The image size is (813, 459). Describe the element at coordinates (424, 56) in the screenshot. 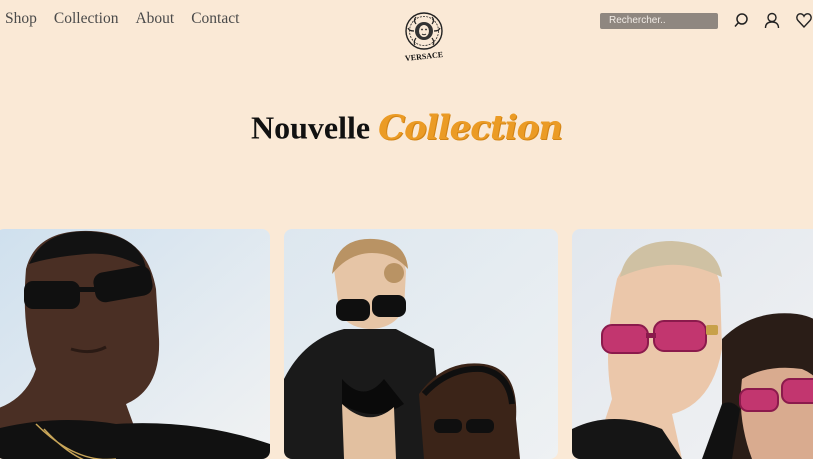

I see `svg-text: VERSACE` at that location.